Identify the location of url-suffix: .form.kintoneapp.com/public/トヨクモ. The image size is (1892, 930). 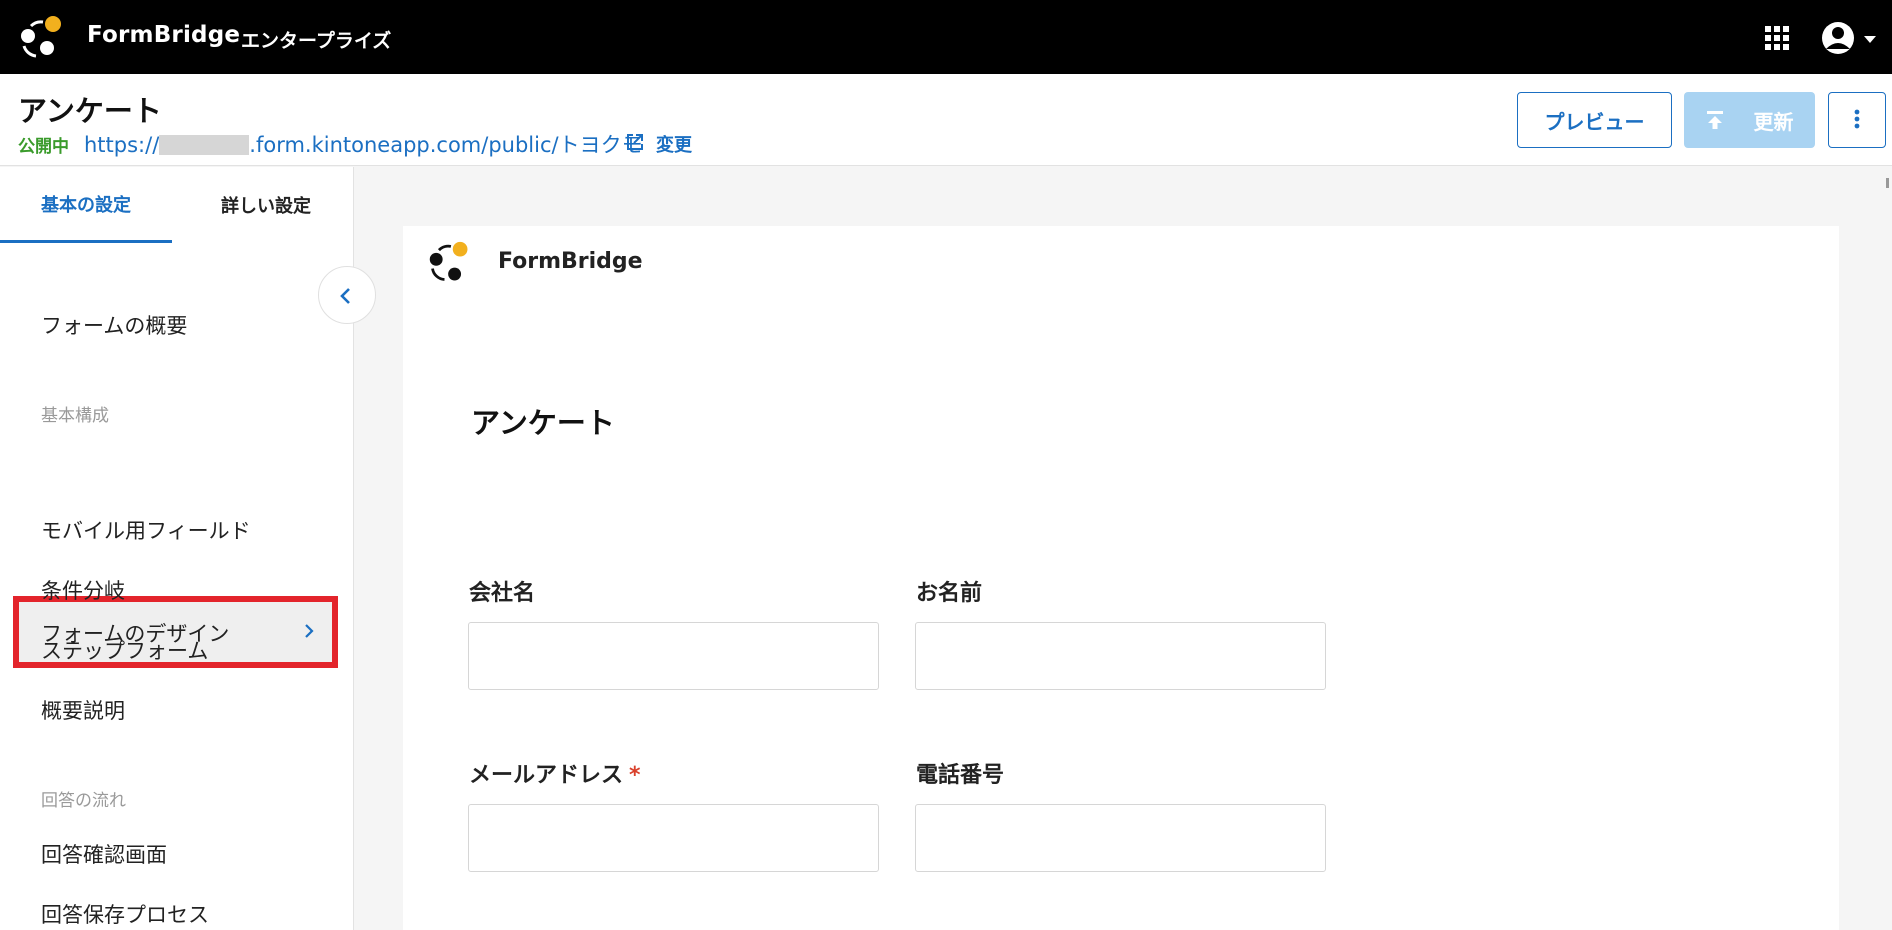
(446, 145).